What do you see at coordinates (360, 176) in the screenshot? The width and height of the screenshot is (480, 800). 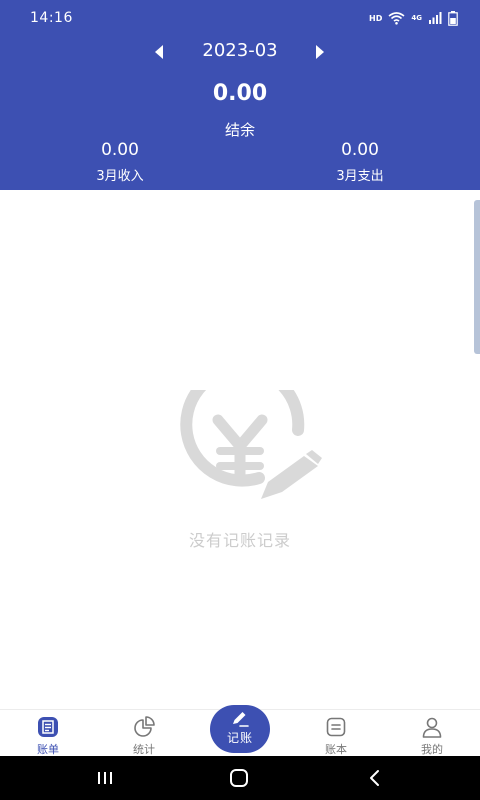 I see `expense-label: 3月支出` at bounding box center [360, 176].